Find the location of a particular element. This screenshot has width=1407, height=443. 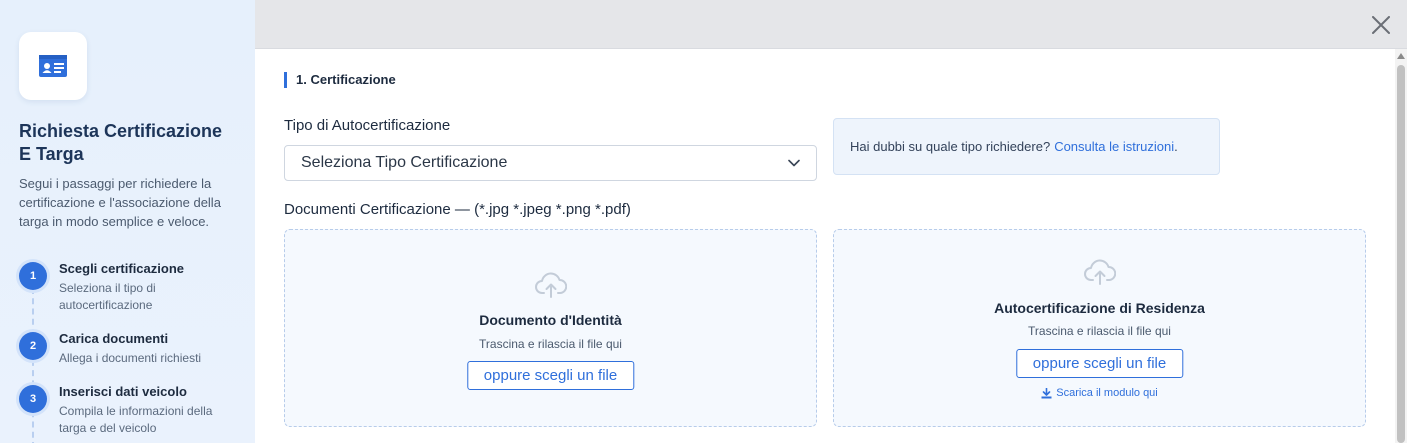

certification-type-select: Seleziona Tipo Certificazione is located at coordinates (550, 163).